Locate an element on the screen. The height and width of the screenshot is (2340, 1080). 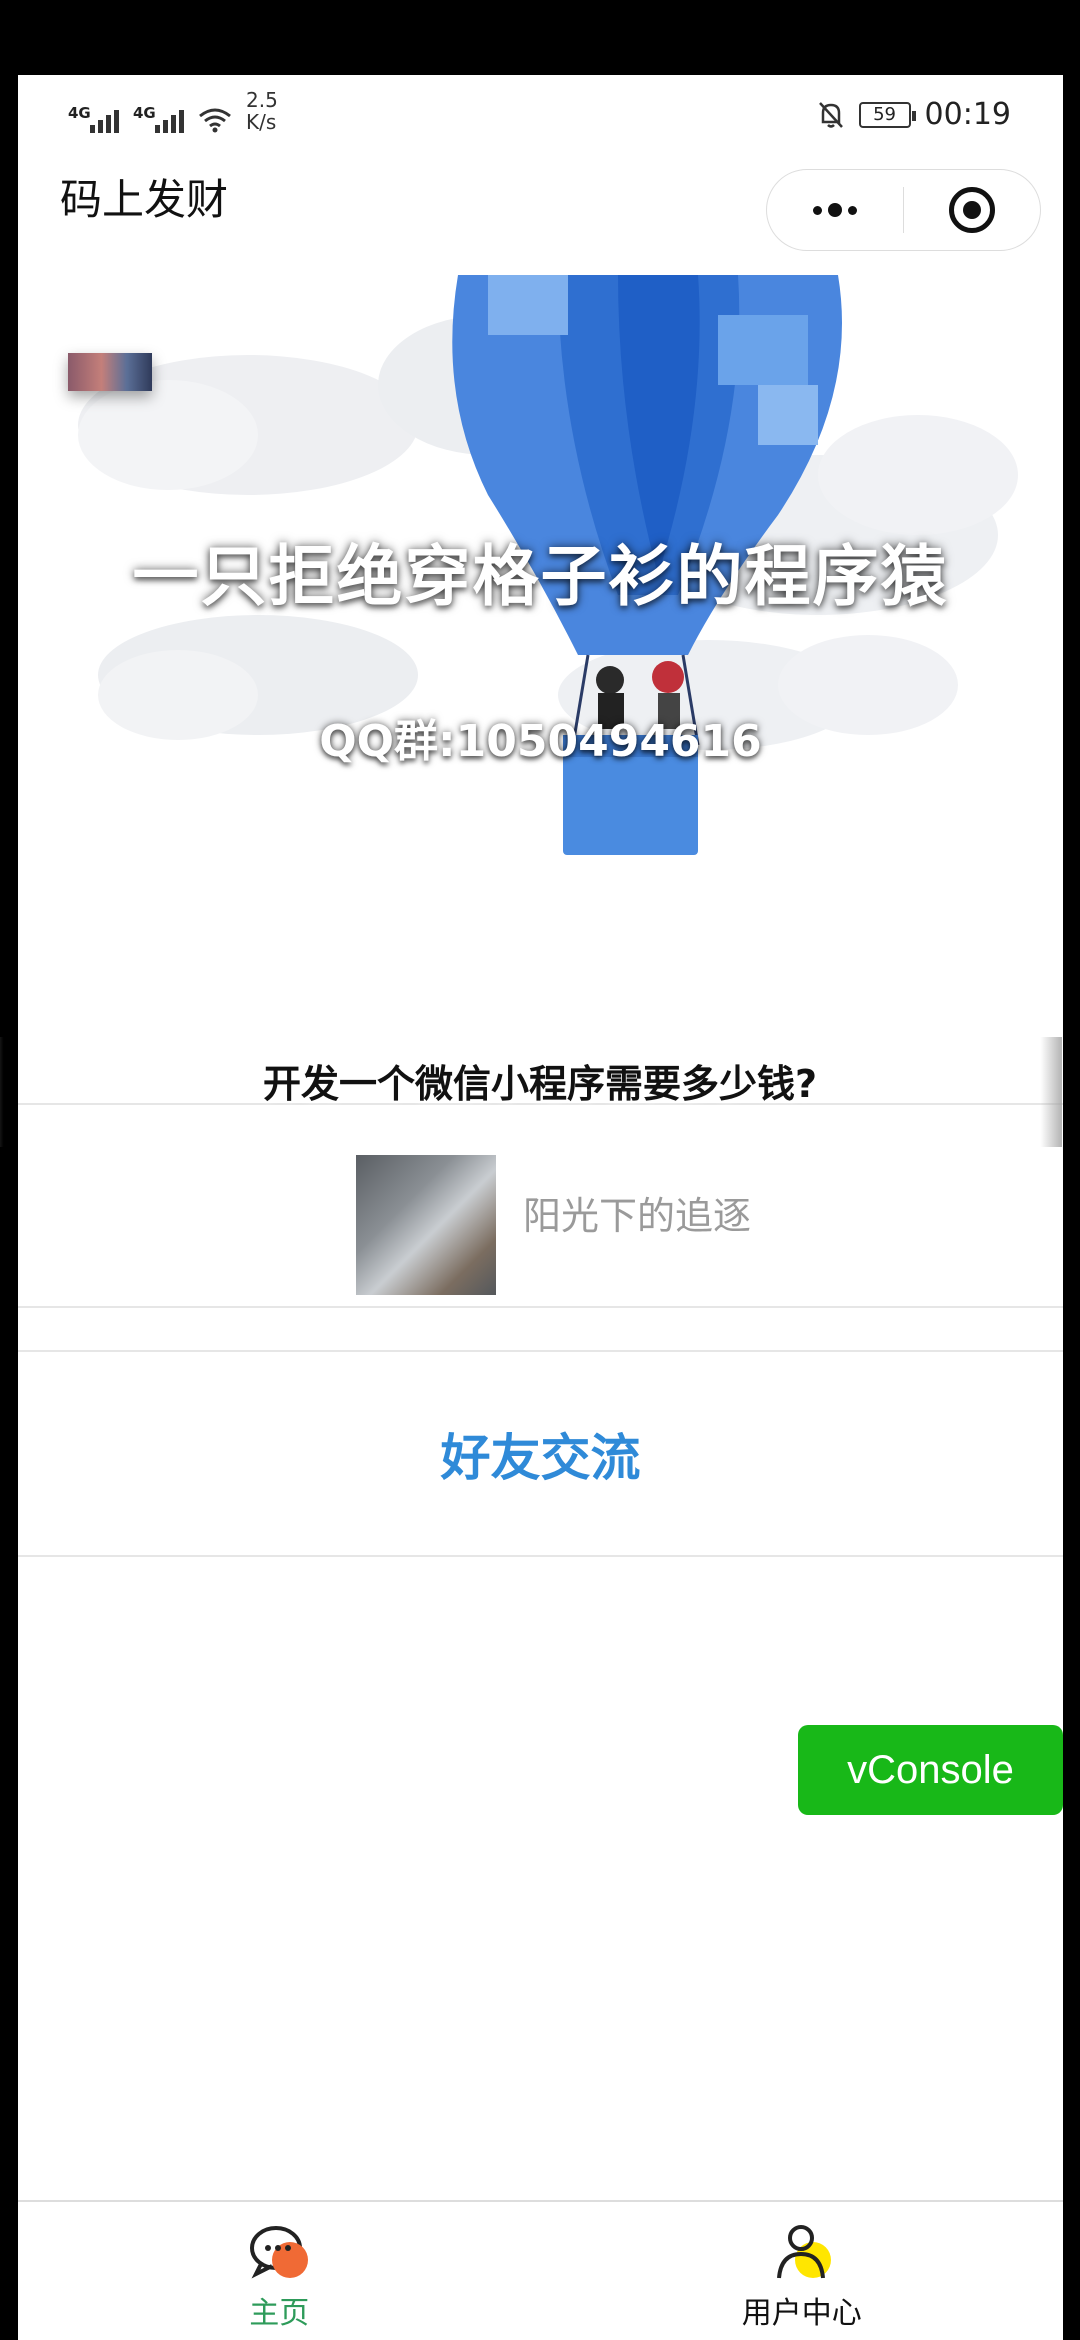
chat-bubble-icon is located at coordinates (279, 2252).